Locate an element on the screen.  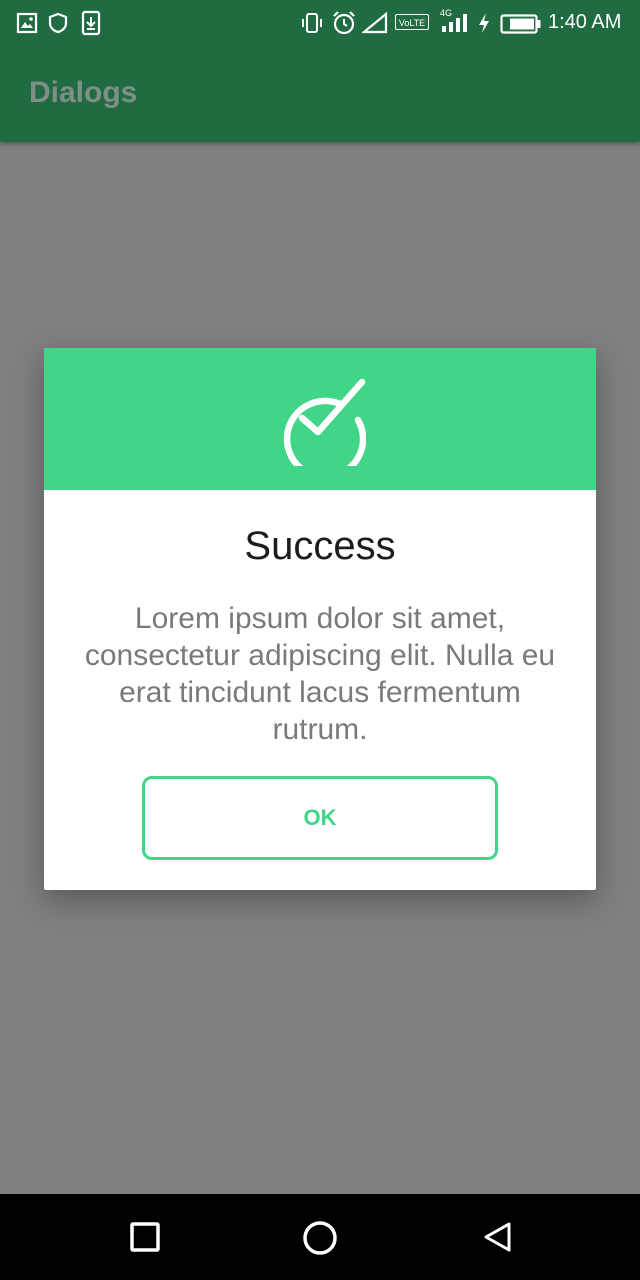
volte-icon: VoLTE is located at coordinates (412, 22).